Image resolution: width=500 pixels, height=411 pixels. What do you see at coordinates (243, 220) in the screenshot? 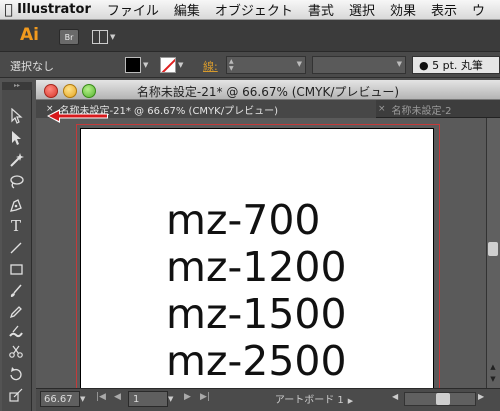
I see `artboard-text-line: mz-700` at bounding box center [243, 220].